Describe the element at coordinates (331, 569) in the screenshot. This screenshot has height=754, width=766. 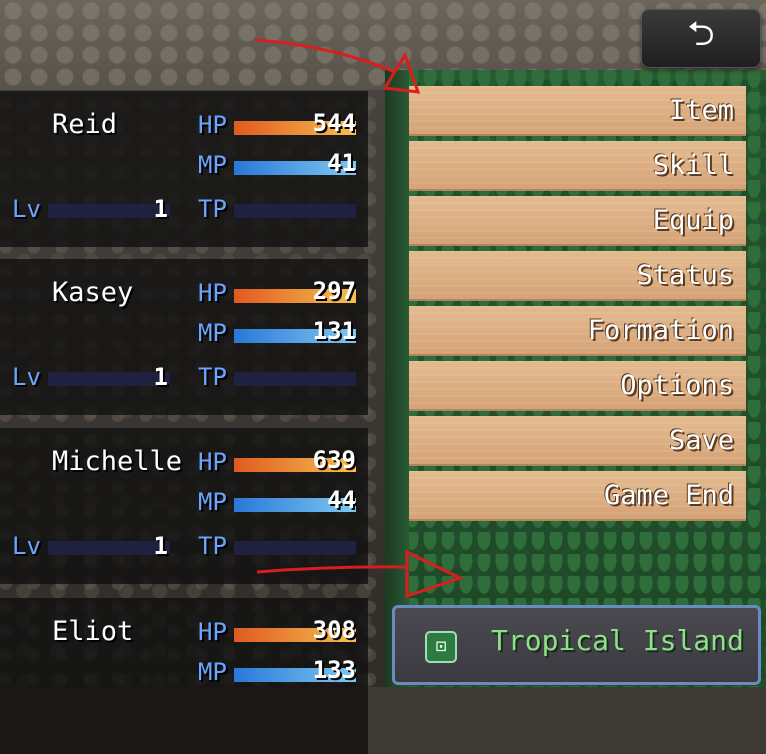
I see `annotation-arrow-bottom` at that location.